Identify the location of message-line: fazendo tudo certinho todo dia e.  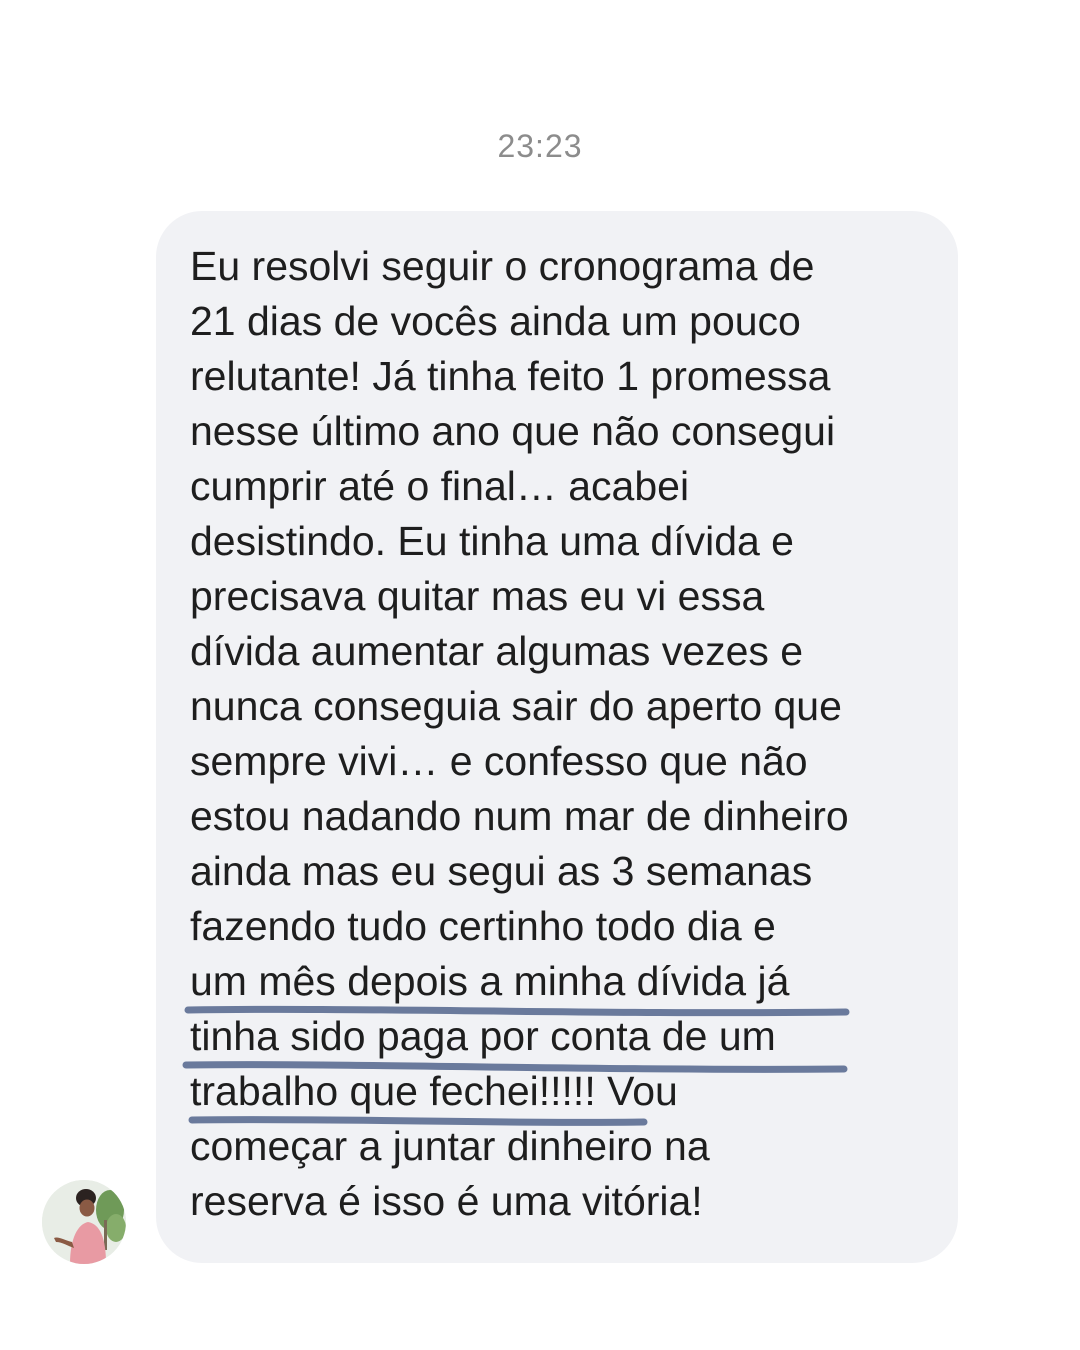
(483, 926).